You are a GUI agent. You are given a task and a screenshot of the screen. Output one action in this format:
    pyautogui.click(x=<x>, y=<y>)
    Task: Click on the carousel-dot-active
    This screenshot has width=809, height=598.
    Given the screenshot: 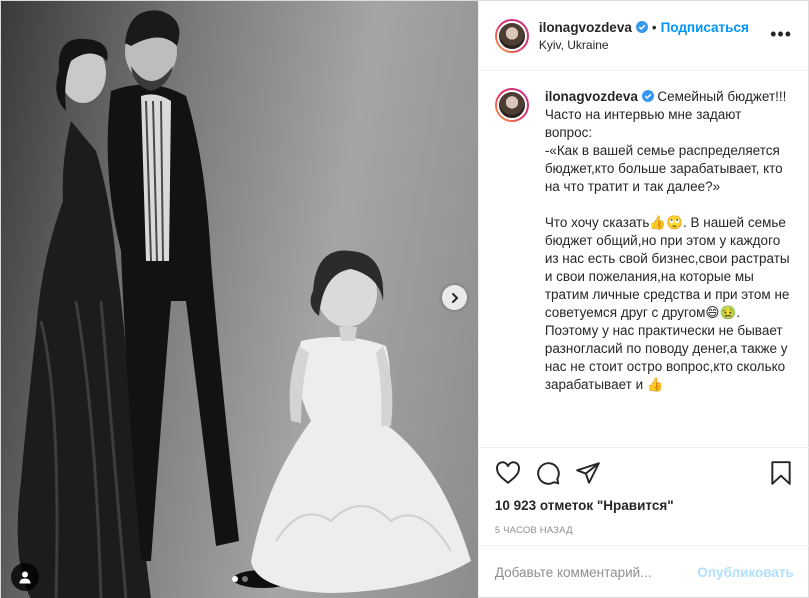 What is the action you would take?
    pyautogui.click(x=235, y=579)
    